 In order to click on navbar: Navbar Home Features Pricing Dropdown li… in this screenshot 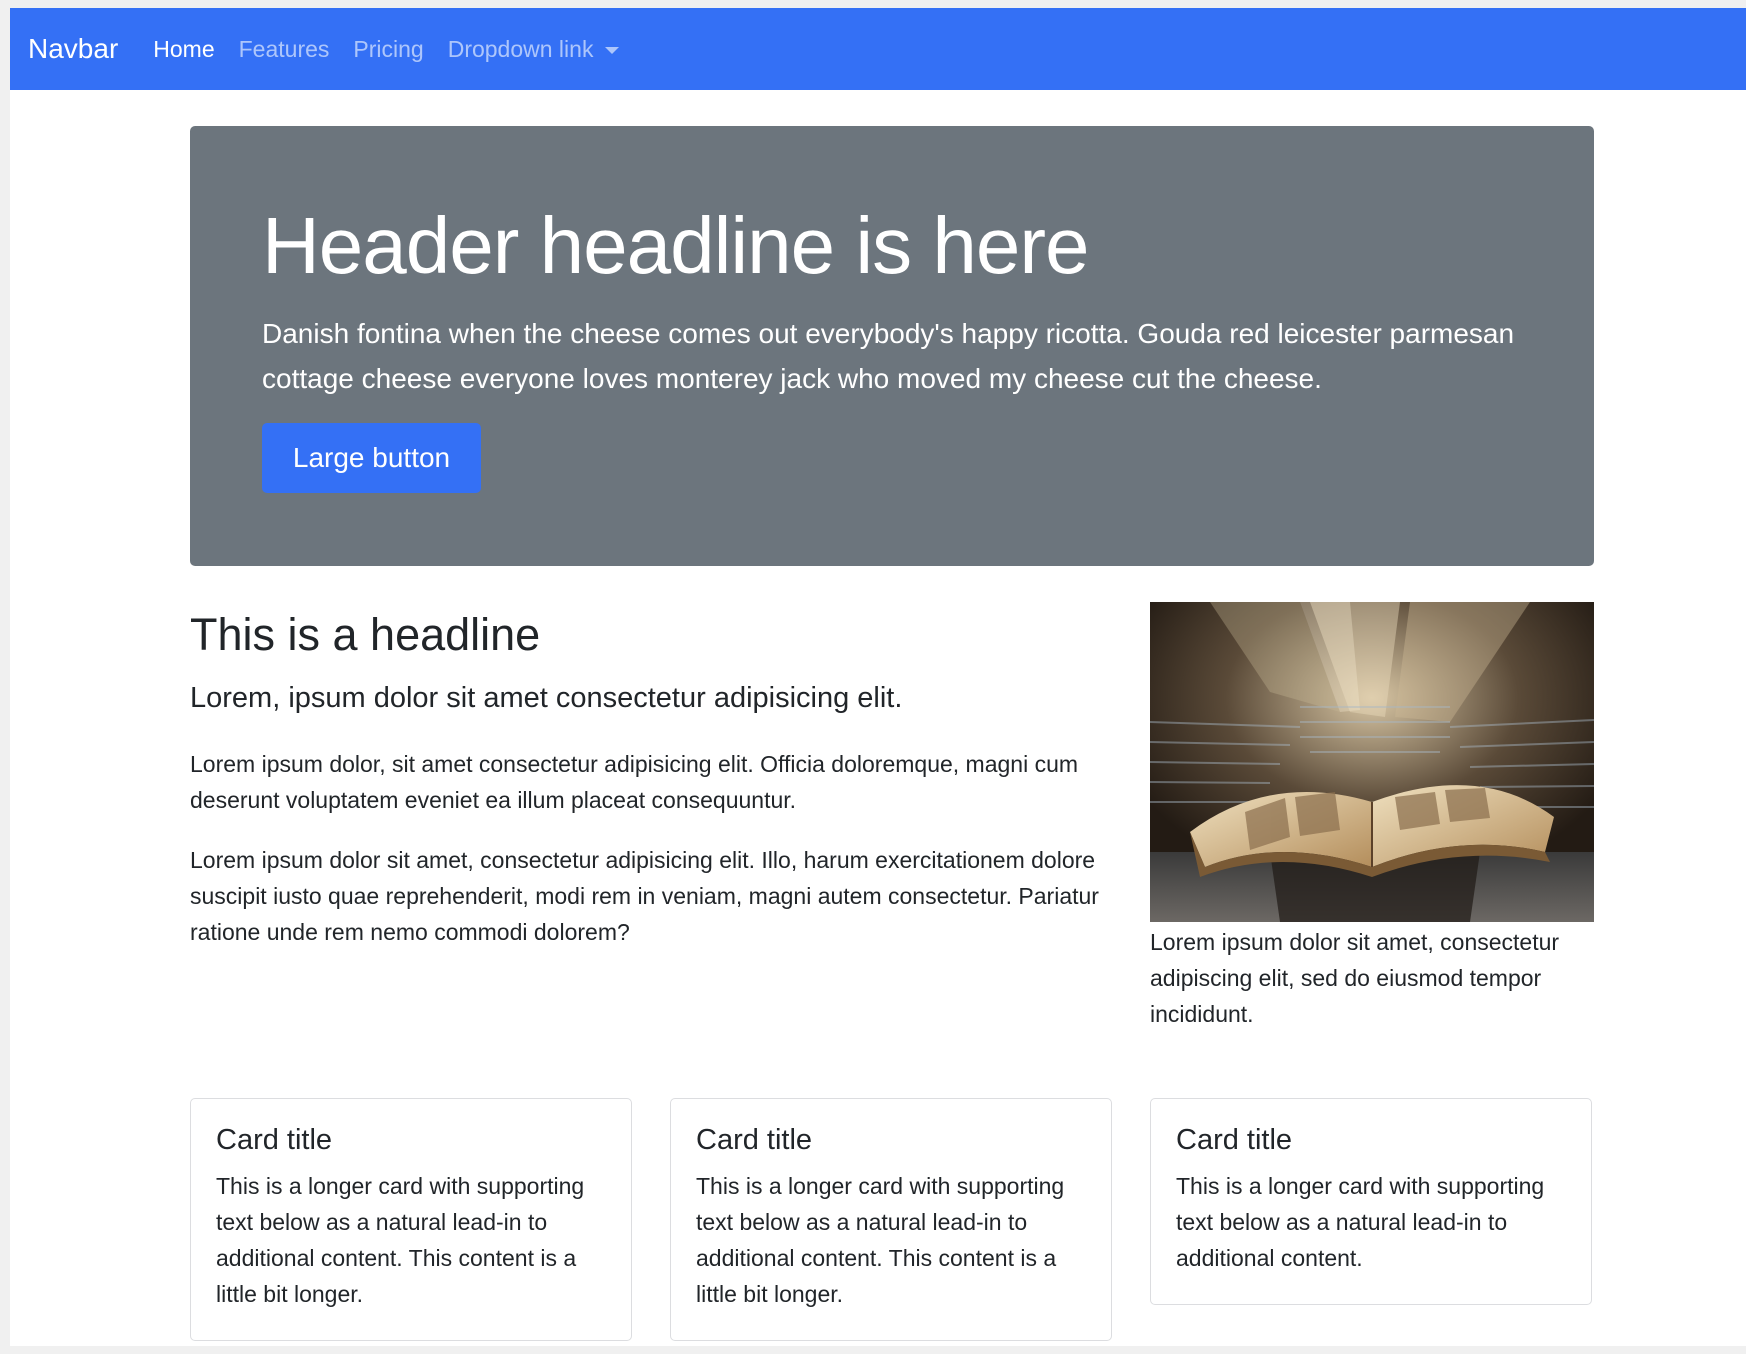, I will do `click(878, 49)`.